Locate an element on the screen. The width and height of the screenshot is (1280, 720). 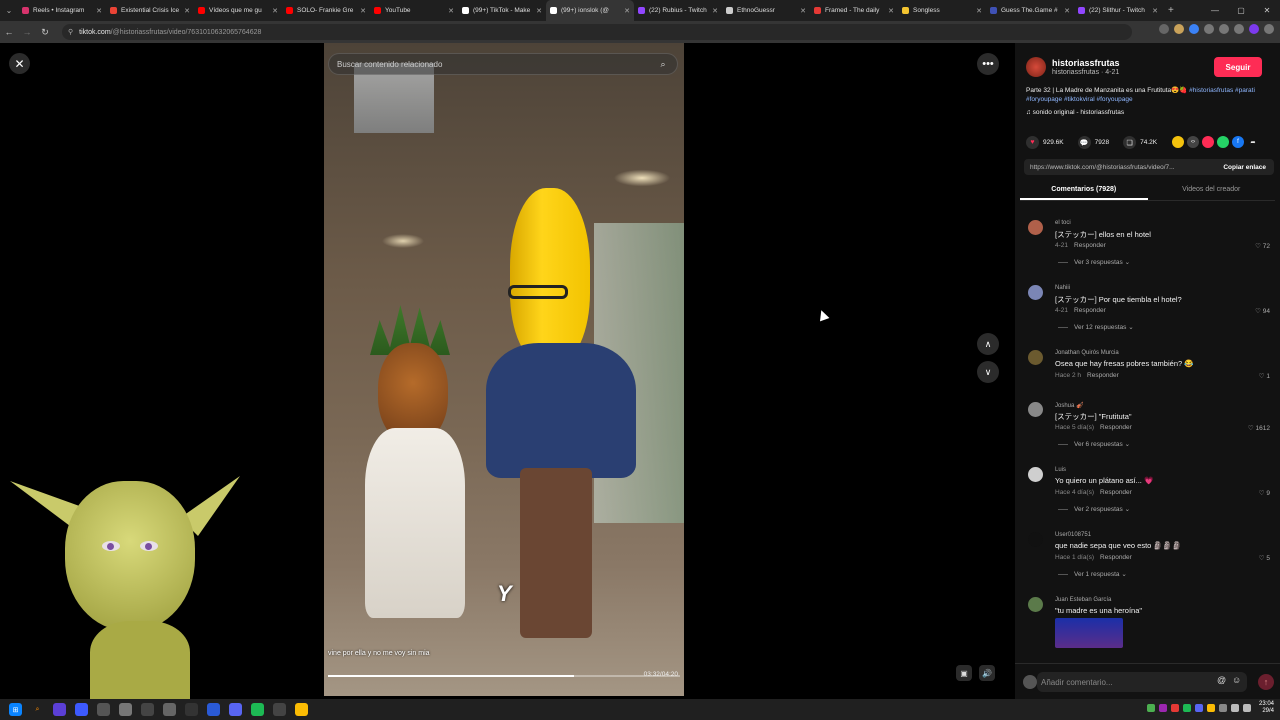
comment-like-button: ♡ 1612 is located at coordinates (1259, 428).